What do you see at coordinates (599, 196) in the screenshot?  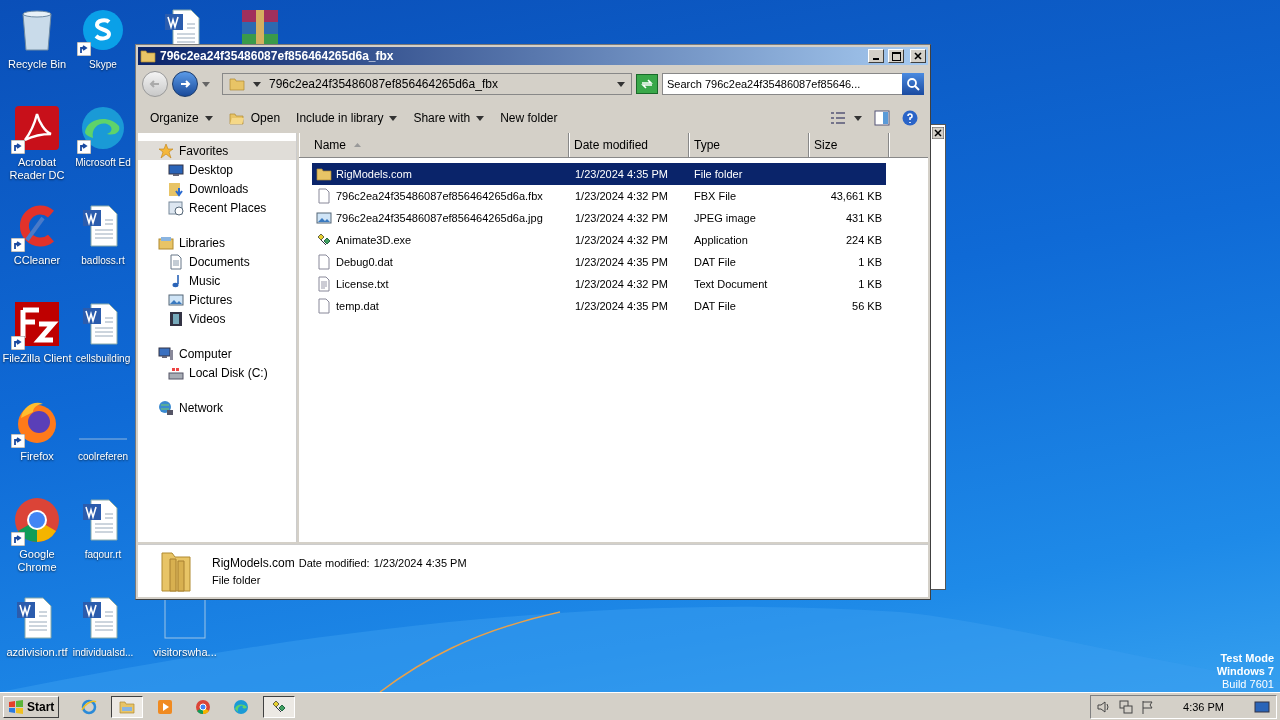 I see `file-row: 796c2ea24f35486087ef856464265d6a.fbx 1/23/2024 4:32 PM FBX File 43,661 KB` at bounding box center [599, 196].